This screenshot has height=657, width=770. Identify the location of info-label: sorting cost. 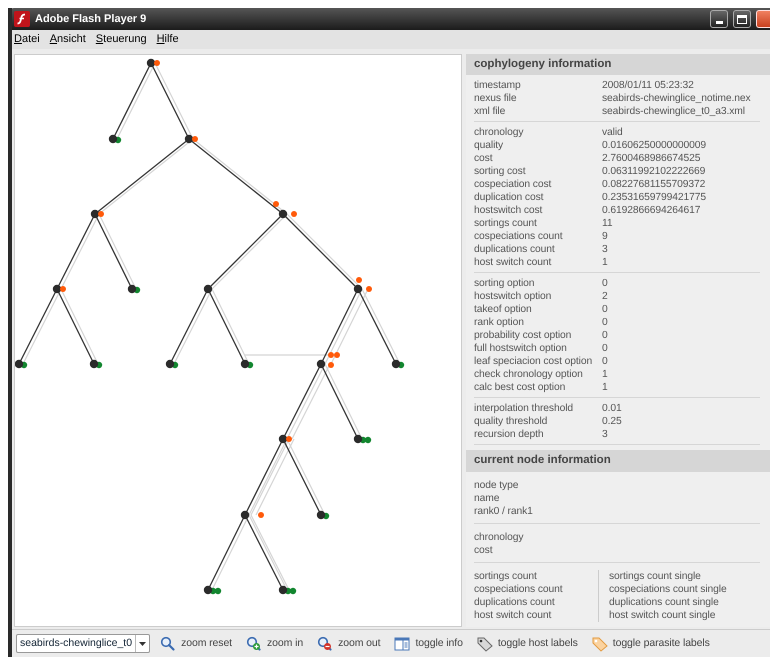
(500, 171).